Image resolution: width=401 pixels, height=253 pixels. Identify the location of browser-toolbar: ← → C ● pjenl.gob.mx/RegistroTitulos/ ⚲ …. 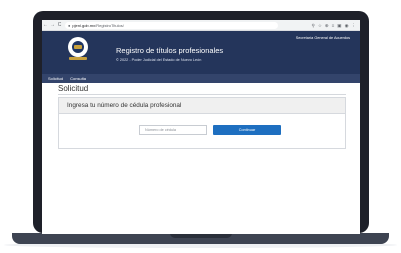
(201, 25).